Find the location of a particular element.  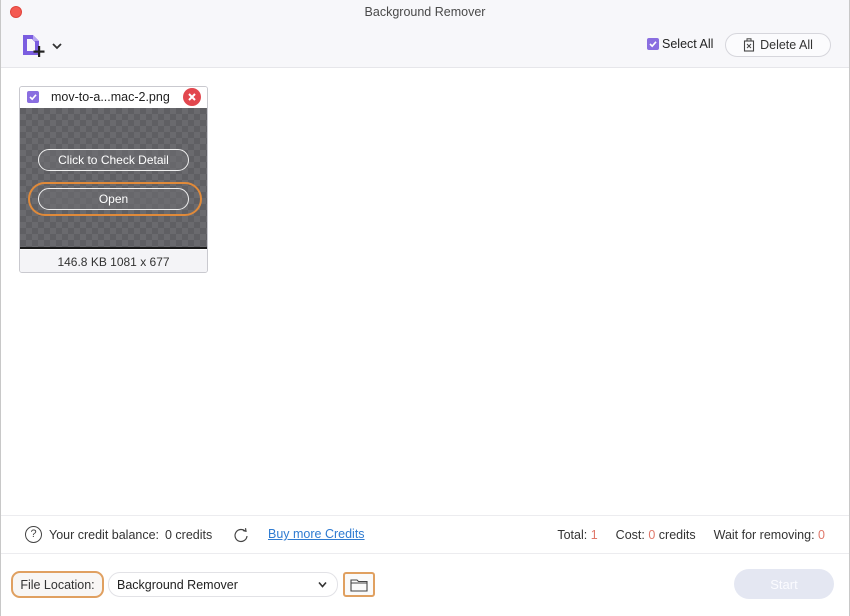

file-location-value: Background Remover is located at coordinates (177, 584).